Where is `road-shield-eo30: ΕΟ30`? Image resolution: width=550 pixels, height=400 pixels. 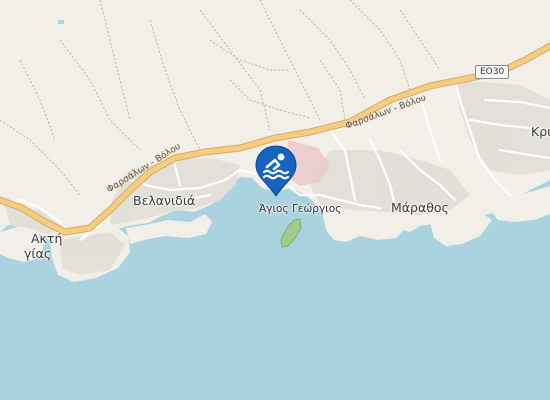
road-shield-eo30: ΕΟ30 is located at coordinates (492, 72).